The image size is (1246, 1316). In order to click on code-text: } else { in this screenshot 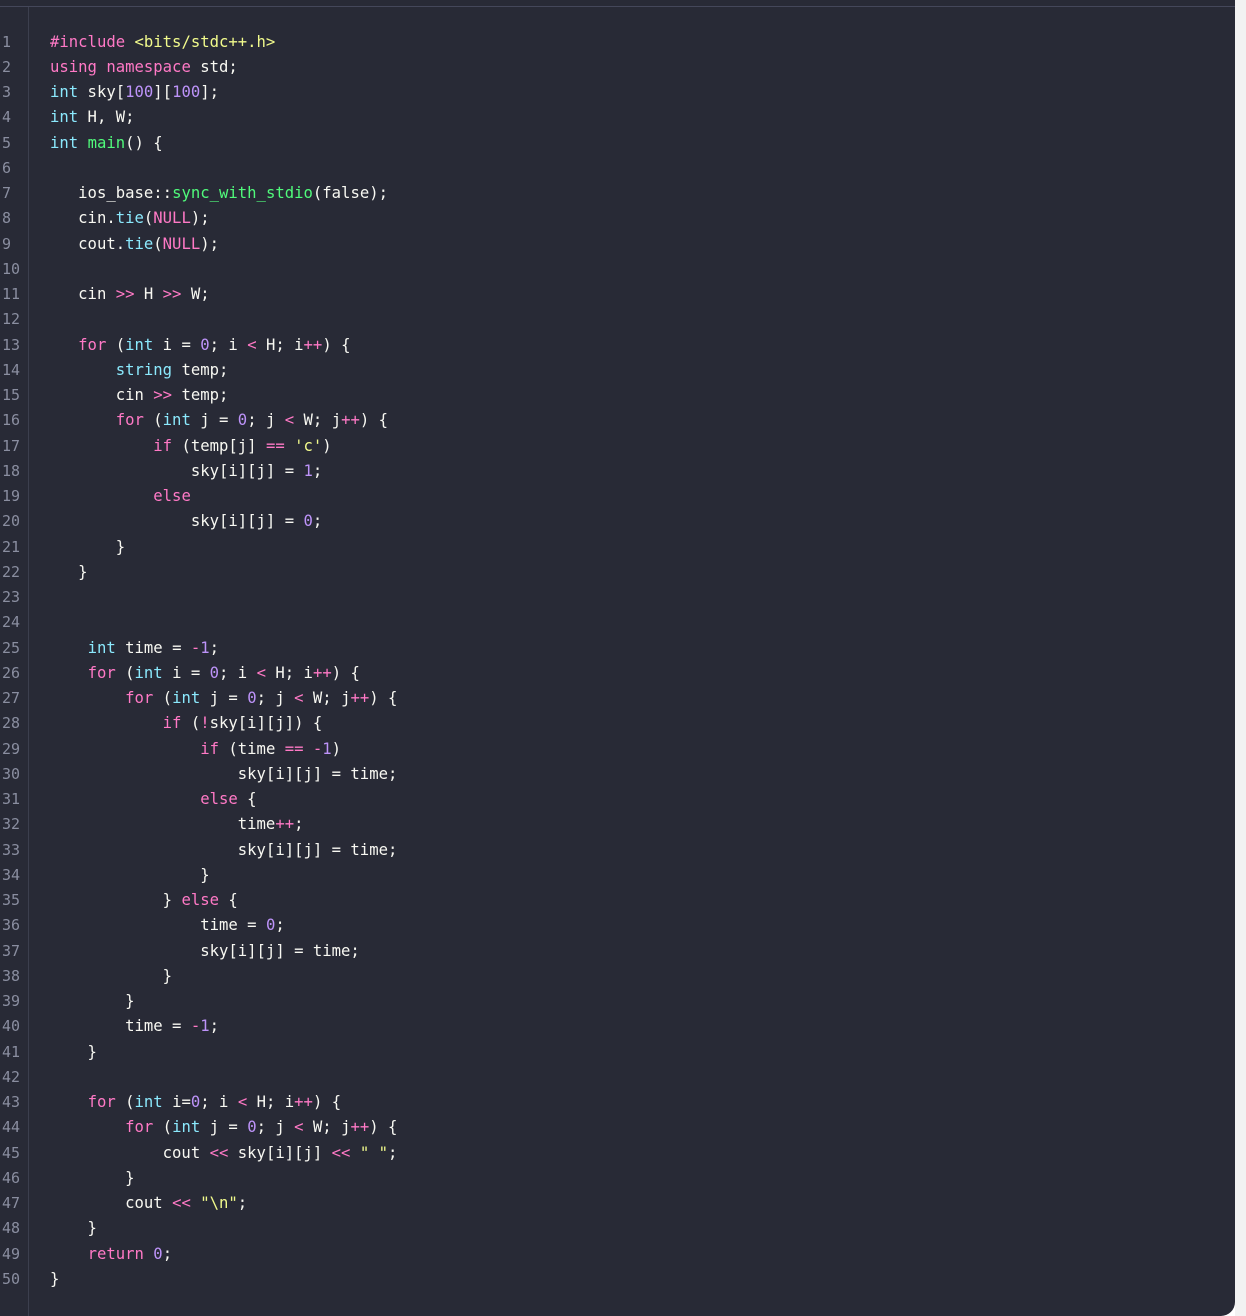, I will do `click(144, 900)`.